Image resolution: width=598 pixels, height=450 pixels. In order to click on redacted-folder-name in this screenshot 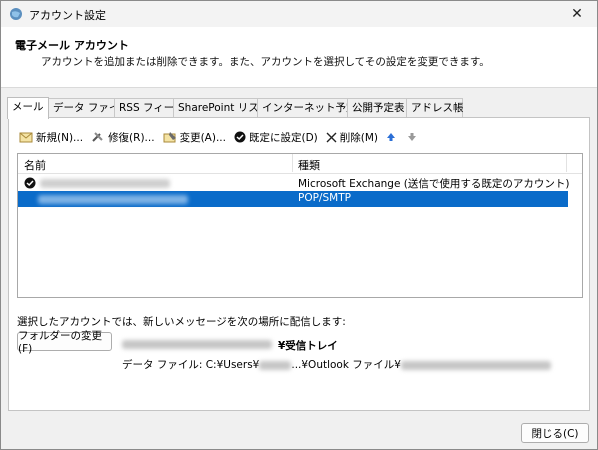, I will do `click(197, 344)`.